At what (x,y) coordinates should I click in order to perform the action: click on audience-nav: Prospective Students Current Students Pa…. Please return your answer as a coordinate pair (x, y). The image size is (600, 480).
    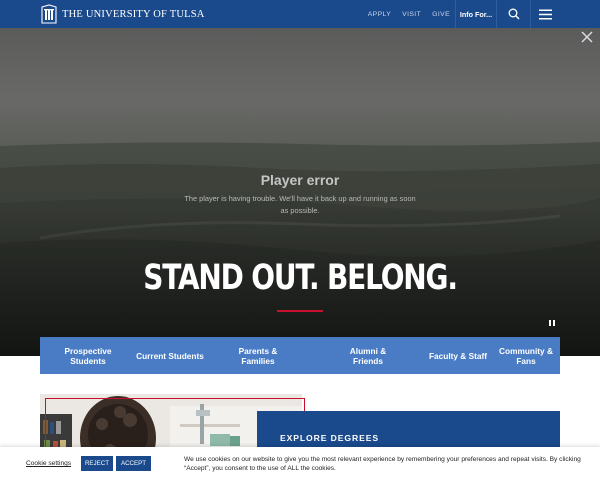
    Looking at the image, I should click on (300, 355).